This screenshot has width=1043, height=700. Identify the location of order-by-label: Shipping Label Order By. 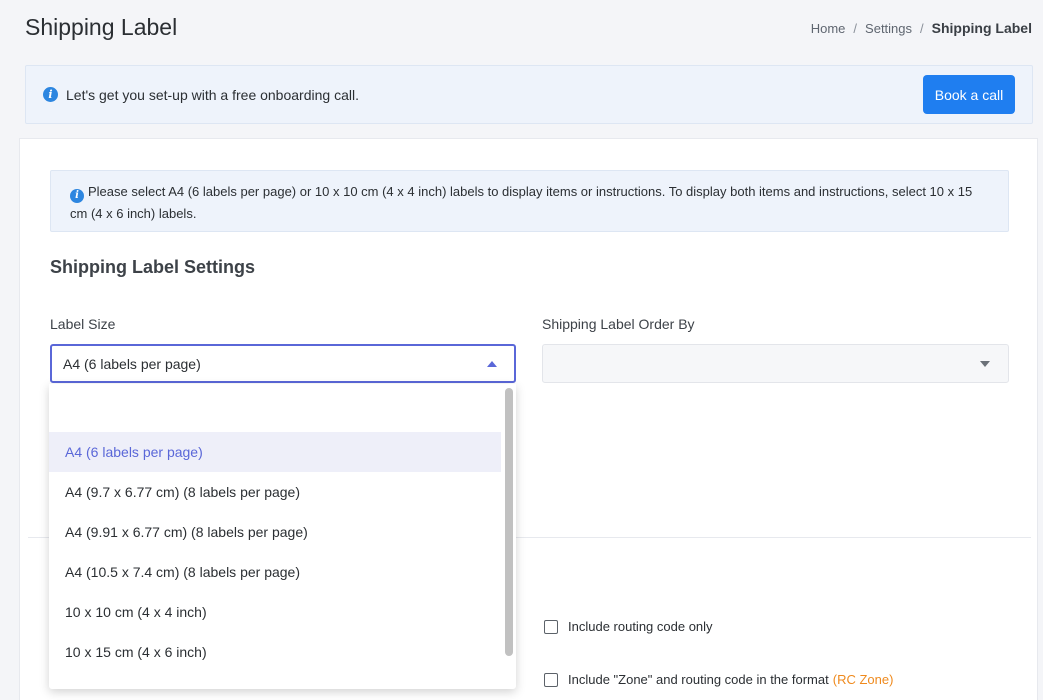
(618, 324).